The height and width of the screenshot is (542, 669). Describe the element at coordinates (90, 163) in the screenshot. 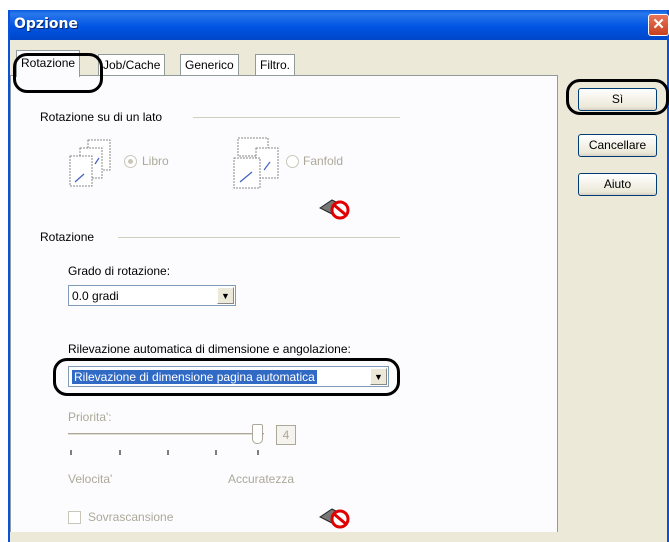

I see `document-pages-icon` at that location.